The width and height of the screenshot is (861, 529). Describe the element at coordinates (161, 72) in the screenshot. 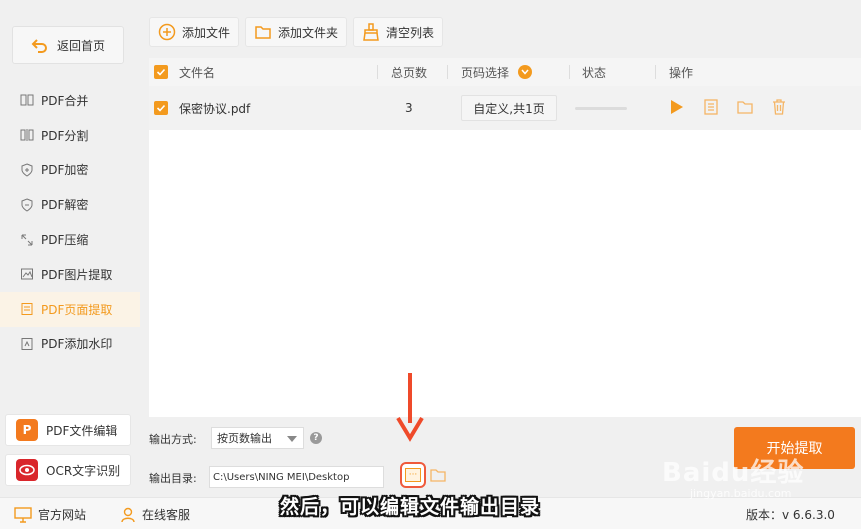

I see `select-all-checkbox` at that location.